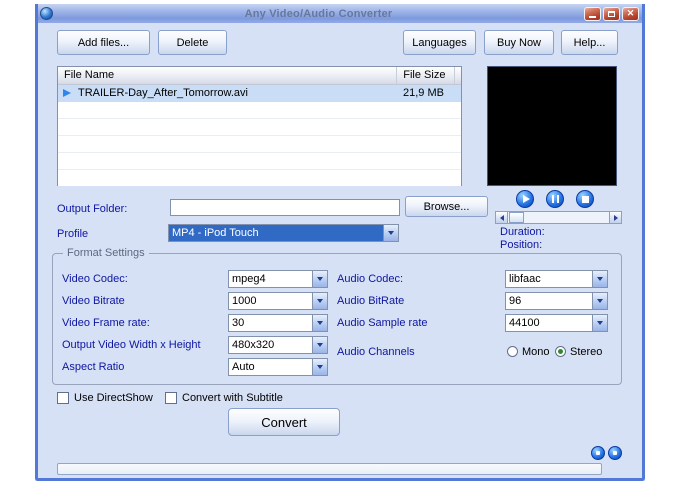  What do you see at coordinates (599, 279) in the screenshot?
I see `audio-codec-dropdown-button` at bounding box center [599, 279].